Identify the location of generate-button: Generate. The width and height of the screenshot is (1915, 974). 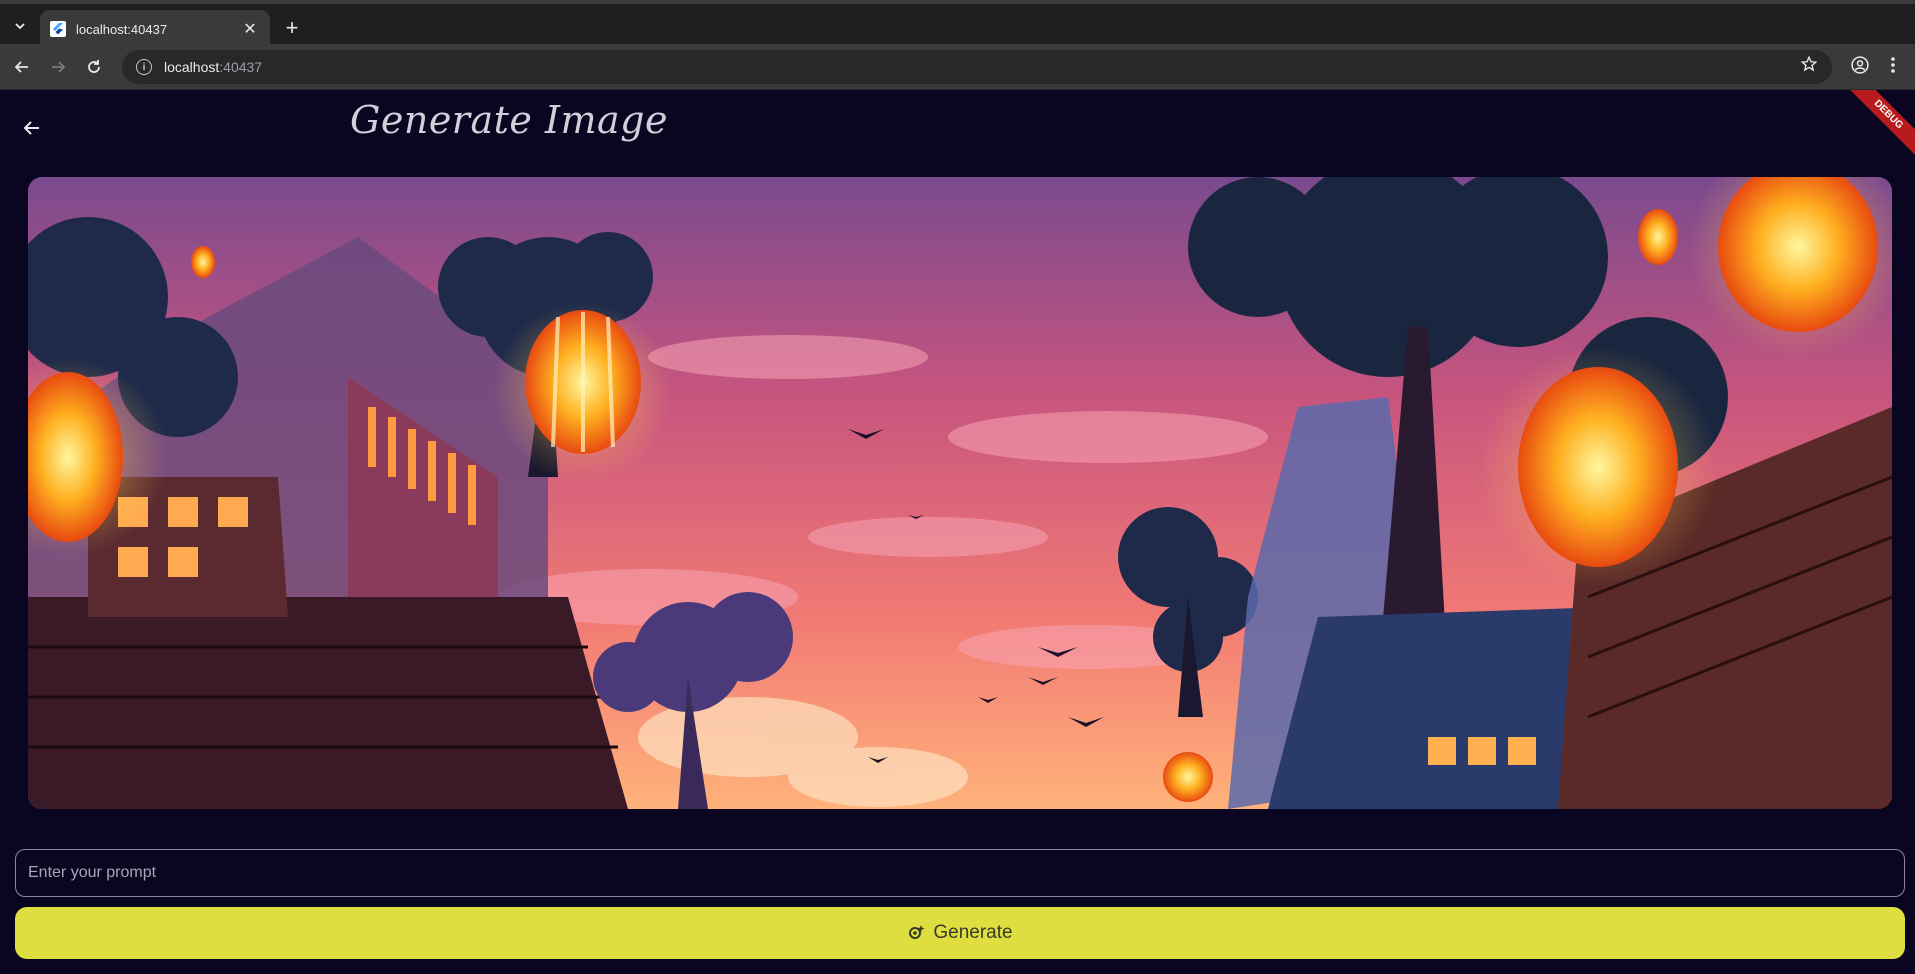
(960, 933).